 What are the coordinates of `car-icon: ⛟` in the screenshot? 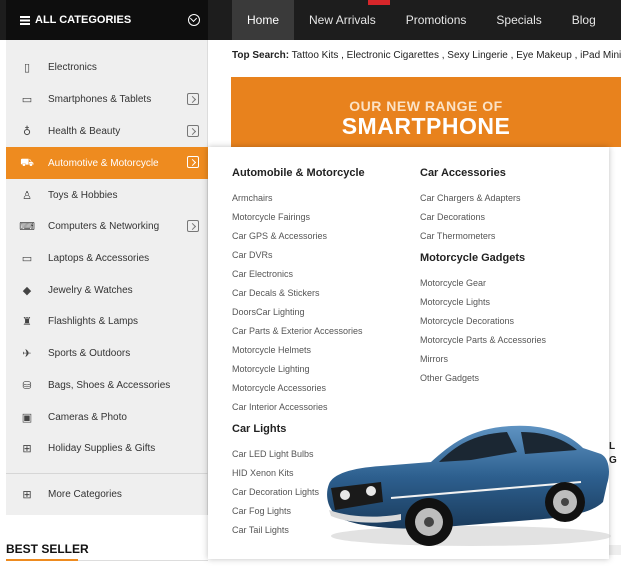 It's located at (27, 162).